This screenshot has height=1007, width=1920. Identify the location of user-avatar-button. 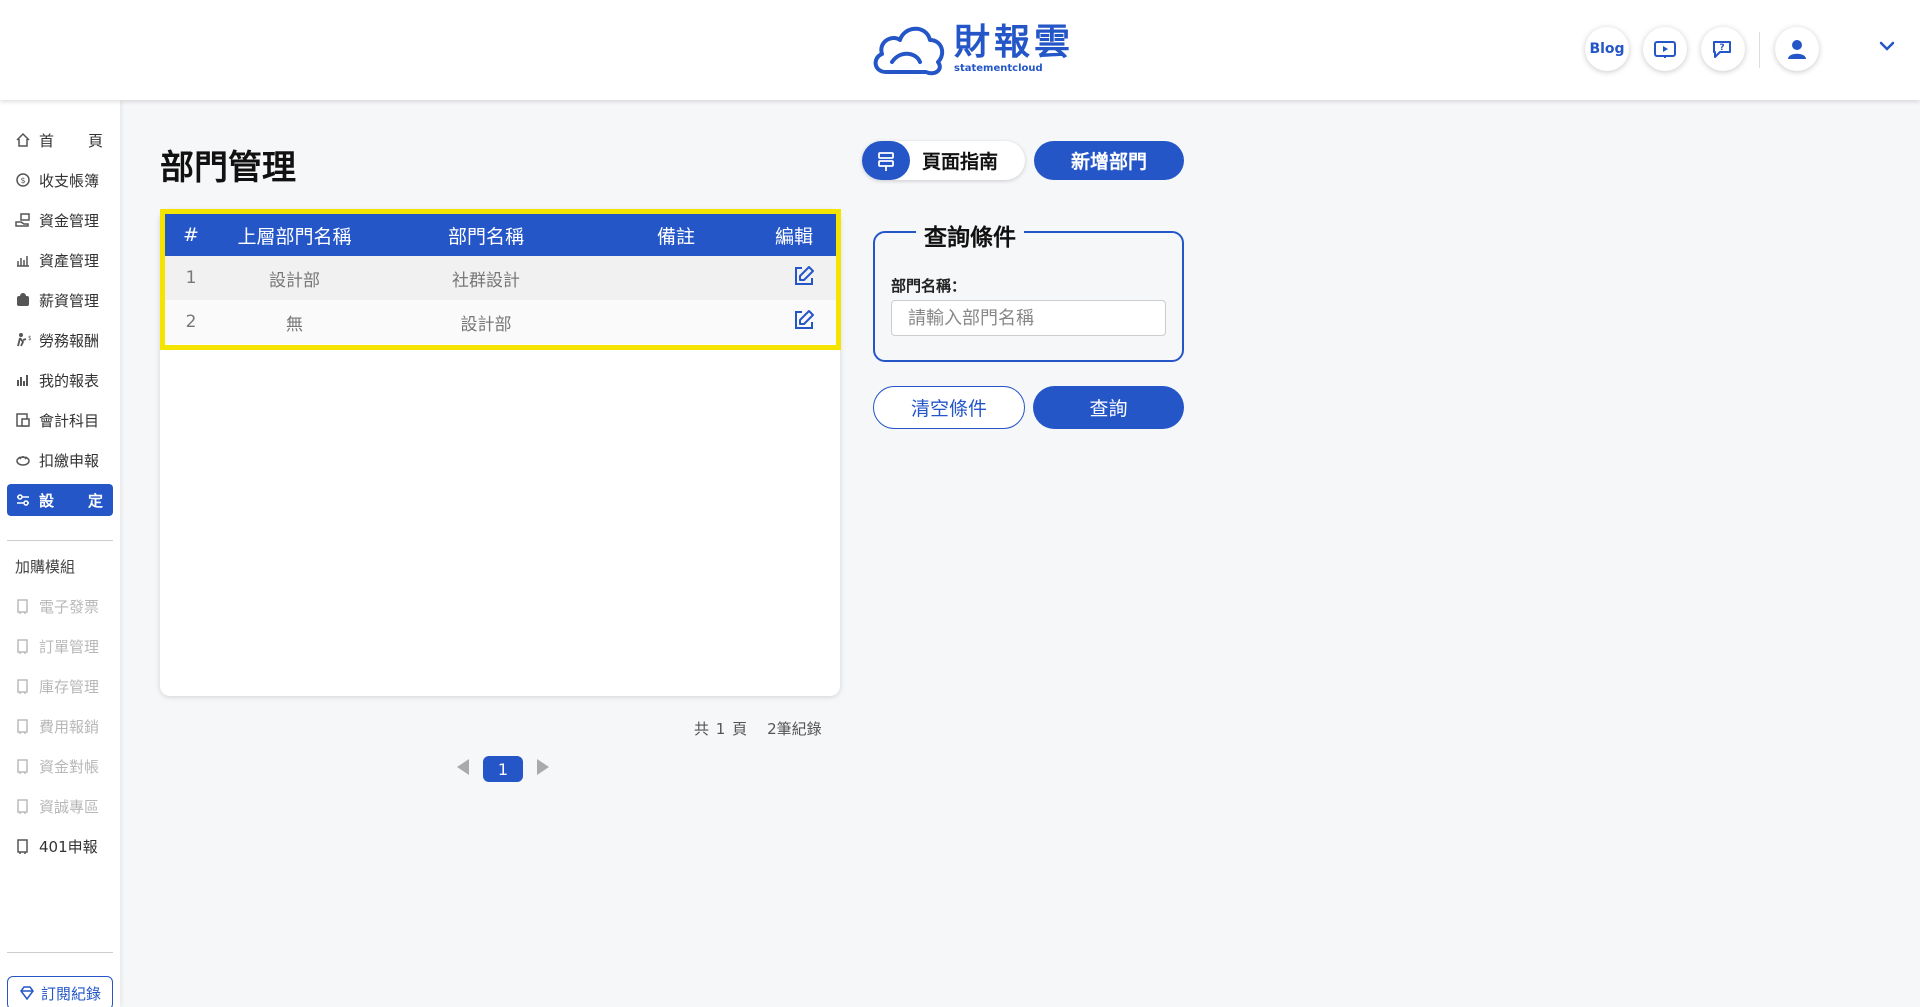
(1797, 49).